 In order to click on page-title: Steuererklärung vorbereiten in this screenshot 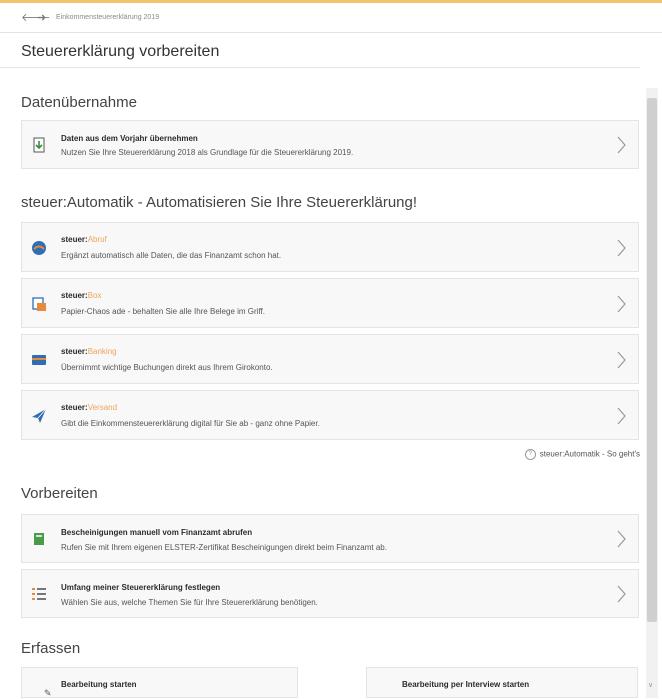, I will do `click(120, 51)`.